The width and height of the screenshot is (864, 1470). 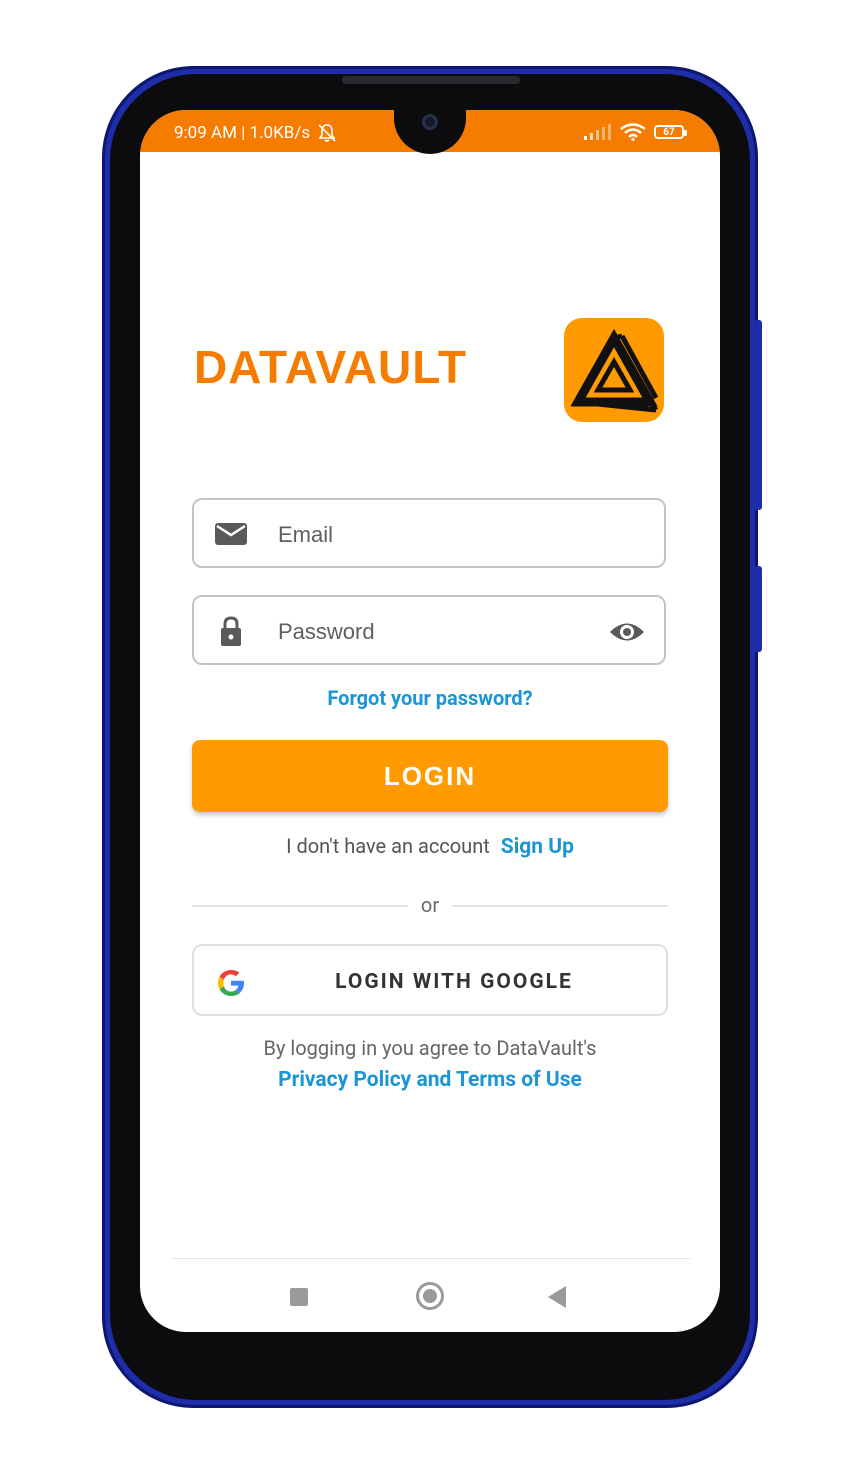 I want to click on or-divider: or, so click(x=430, y=905).